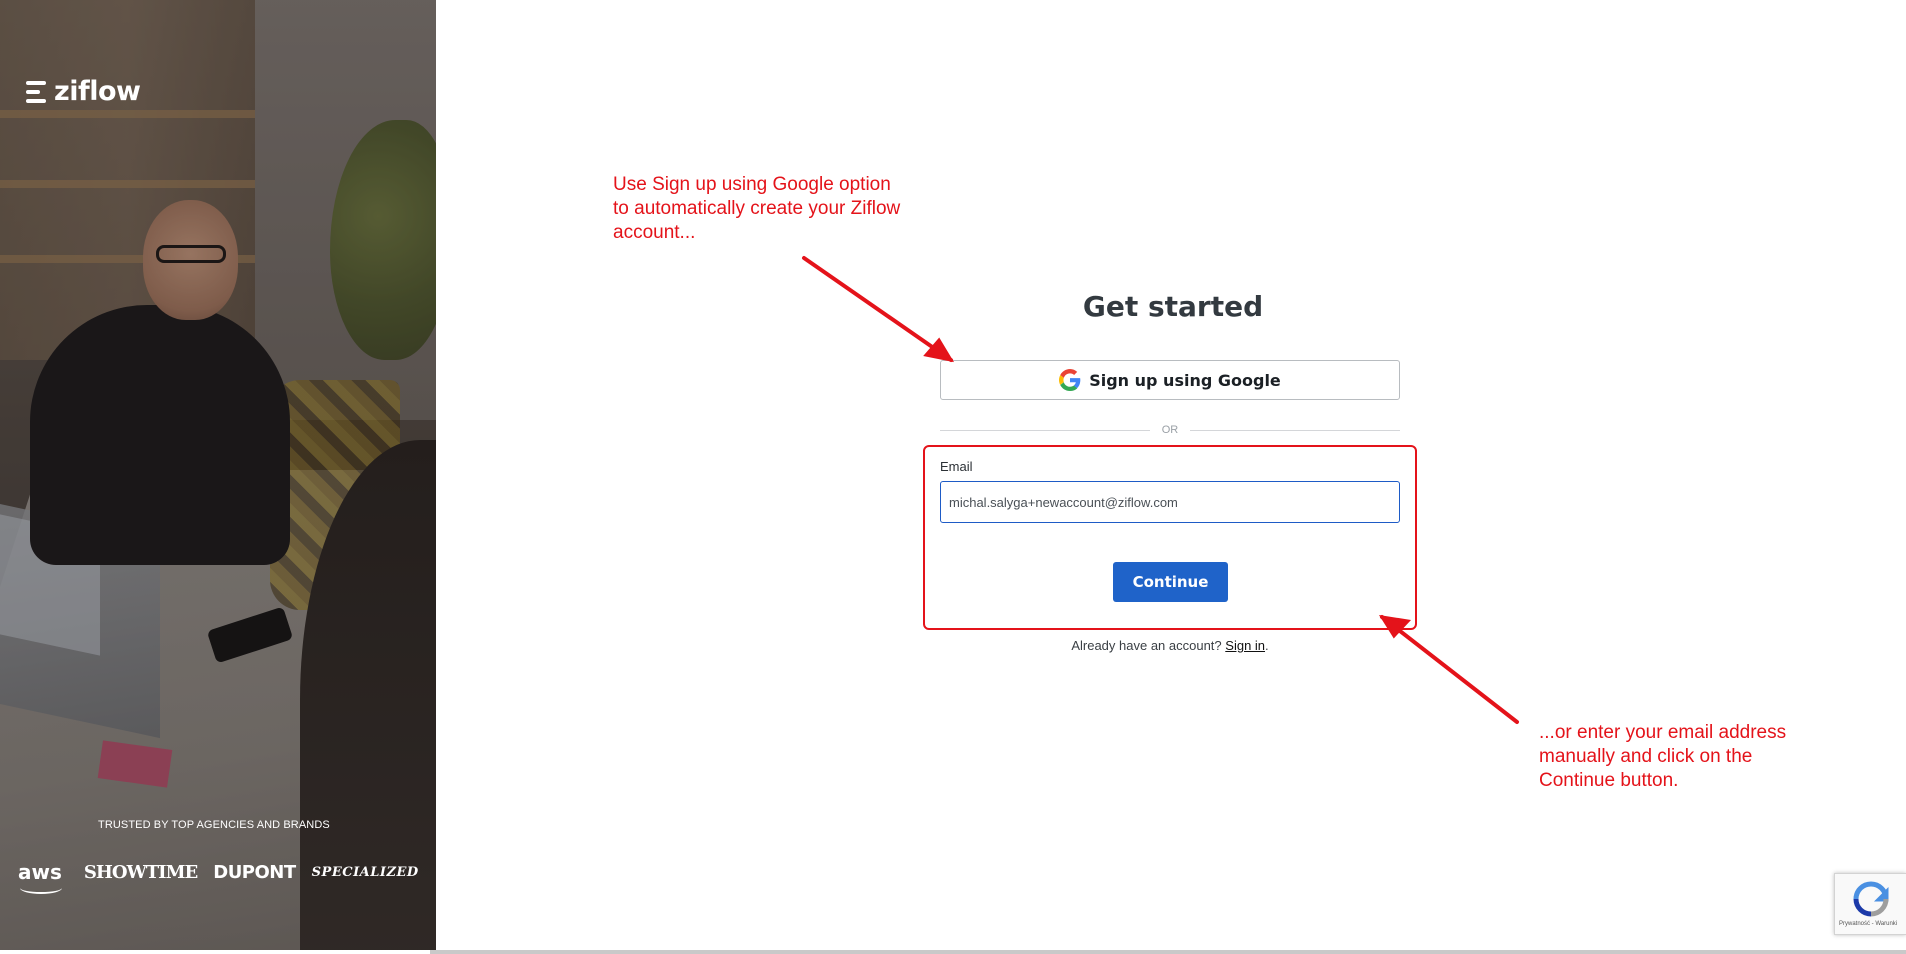  What do you see at coordinates (1185, 380) in the screenshot?
I see `google-signup-label: Sign up using Google` at bounding box center [1185, 380].